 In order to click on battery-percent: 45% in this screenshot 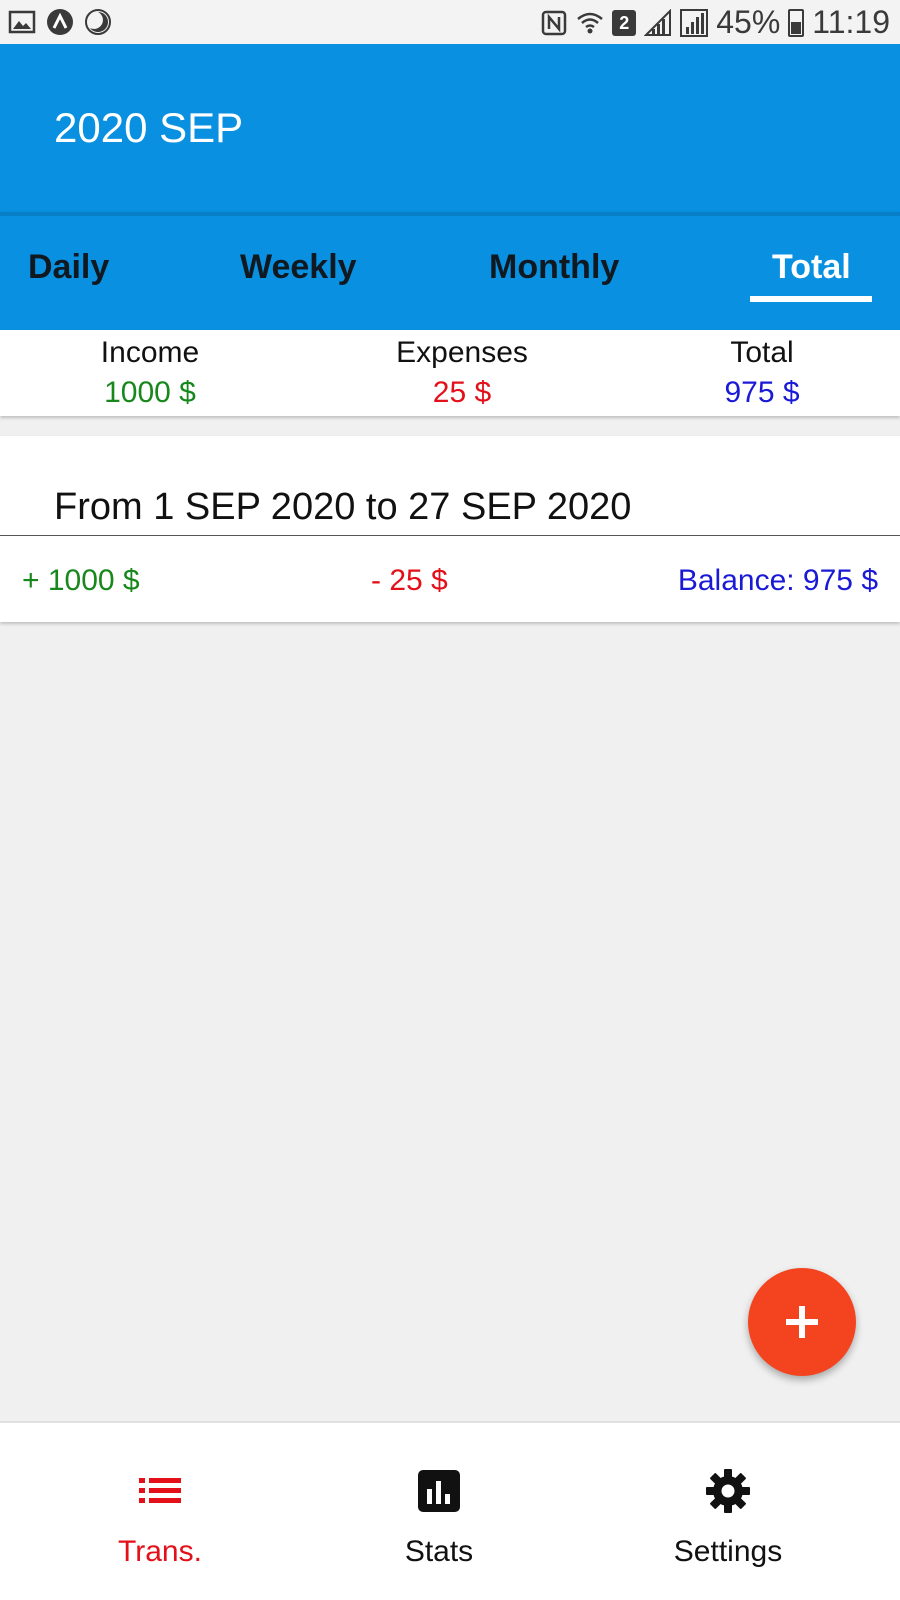, I will do `click(748, 22)`.